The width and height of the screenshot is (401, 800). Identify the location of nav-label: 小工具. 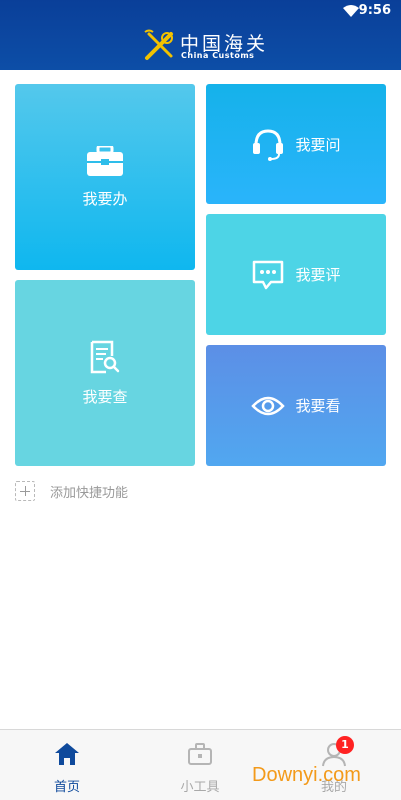
(200, 787).